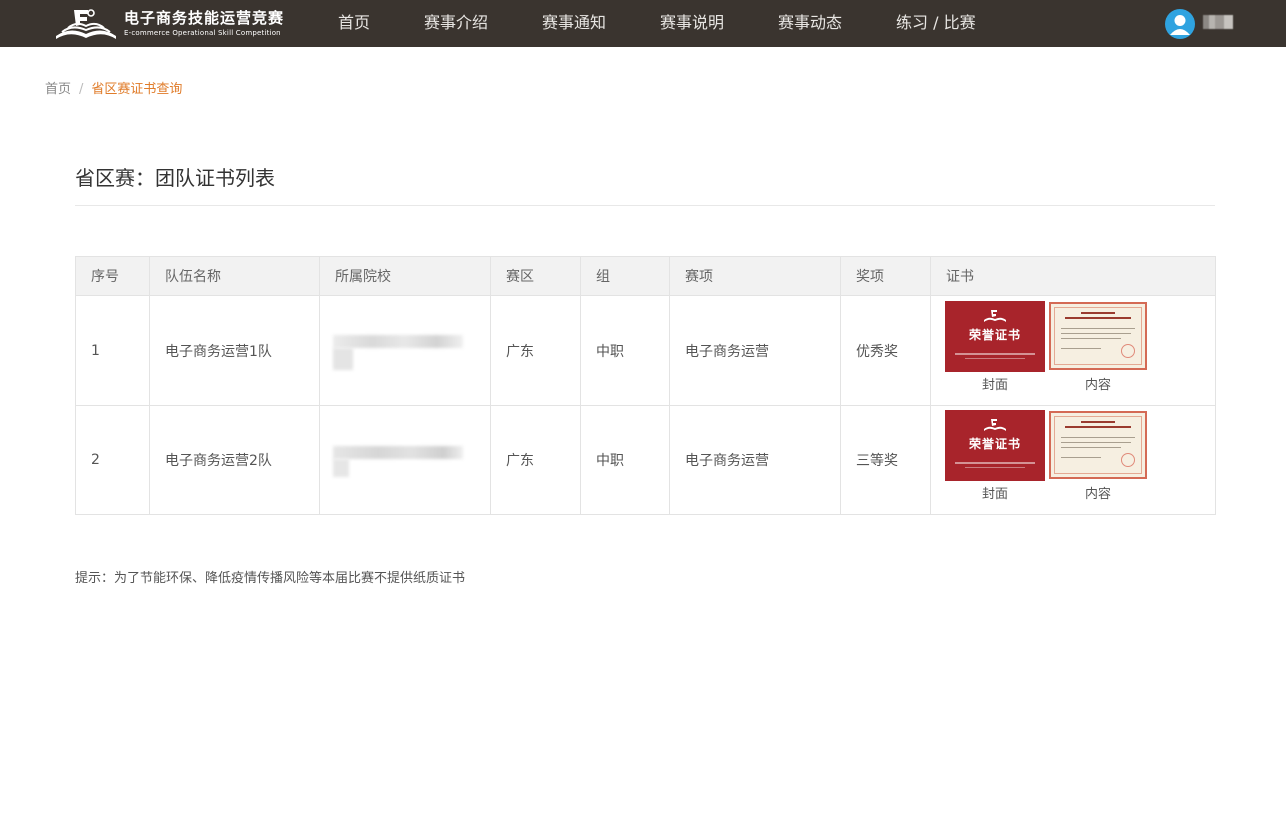  I want to click on cell-index: 2, so click(112, 460).